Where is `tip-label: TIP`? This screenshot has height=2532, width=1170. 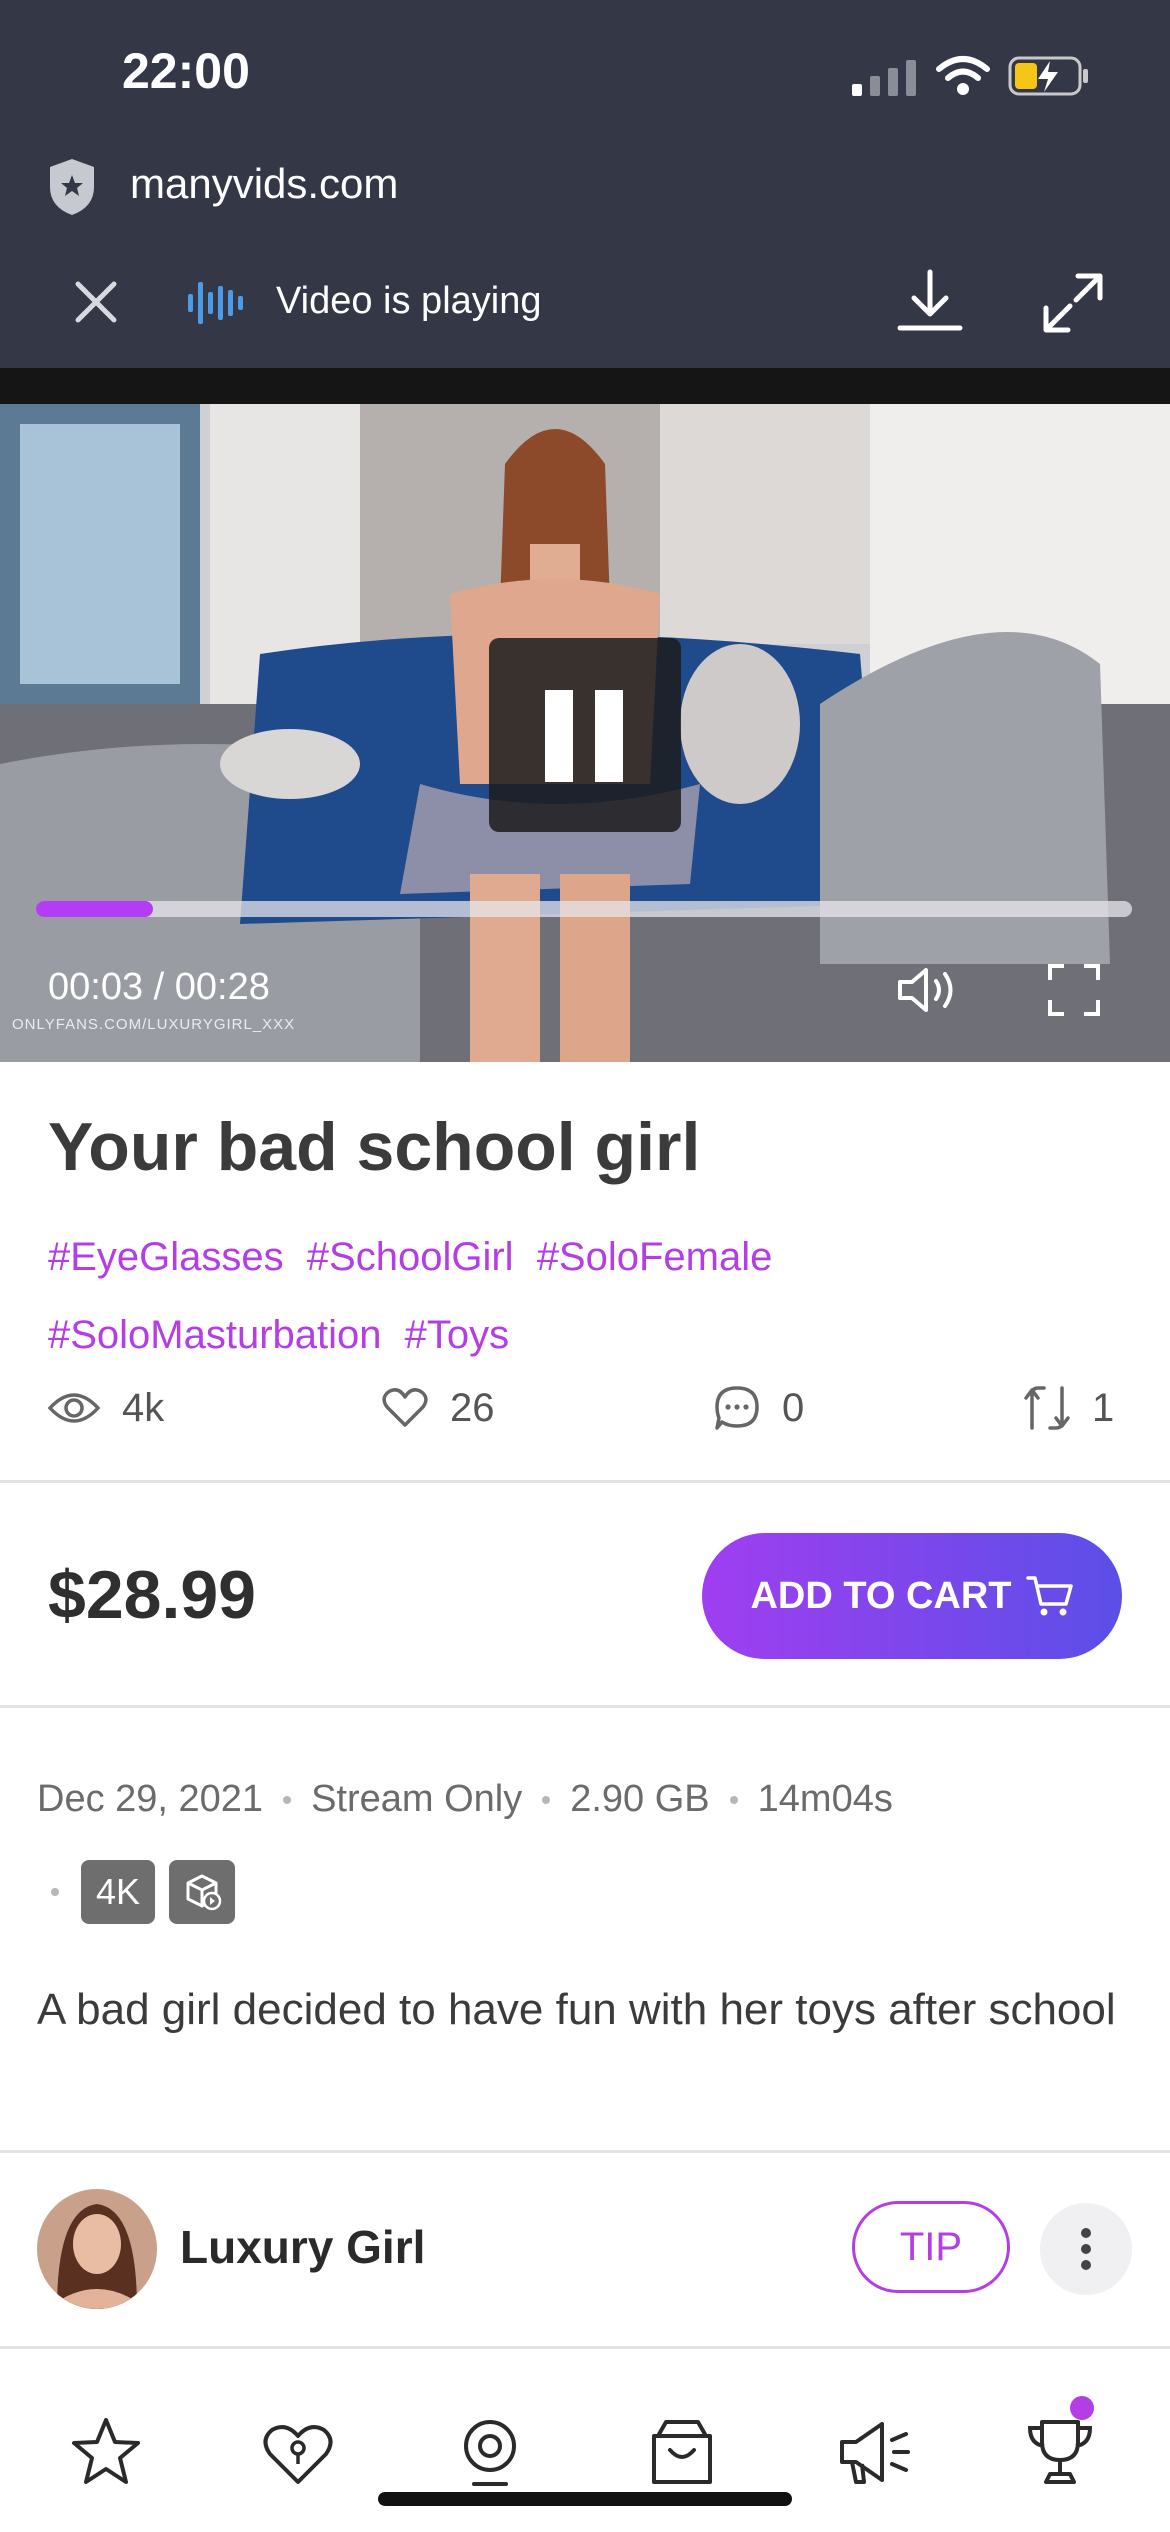 tip-label: TIP is located at coordinates (931, 2246).